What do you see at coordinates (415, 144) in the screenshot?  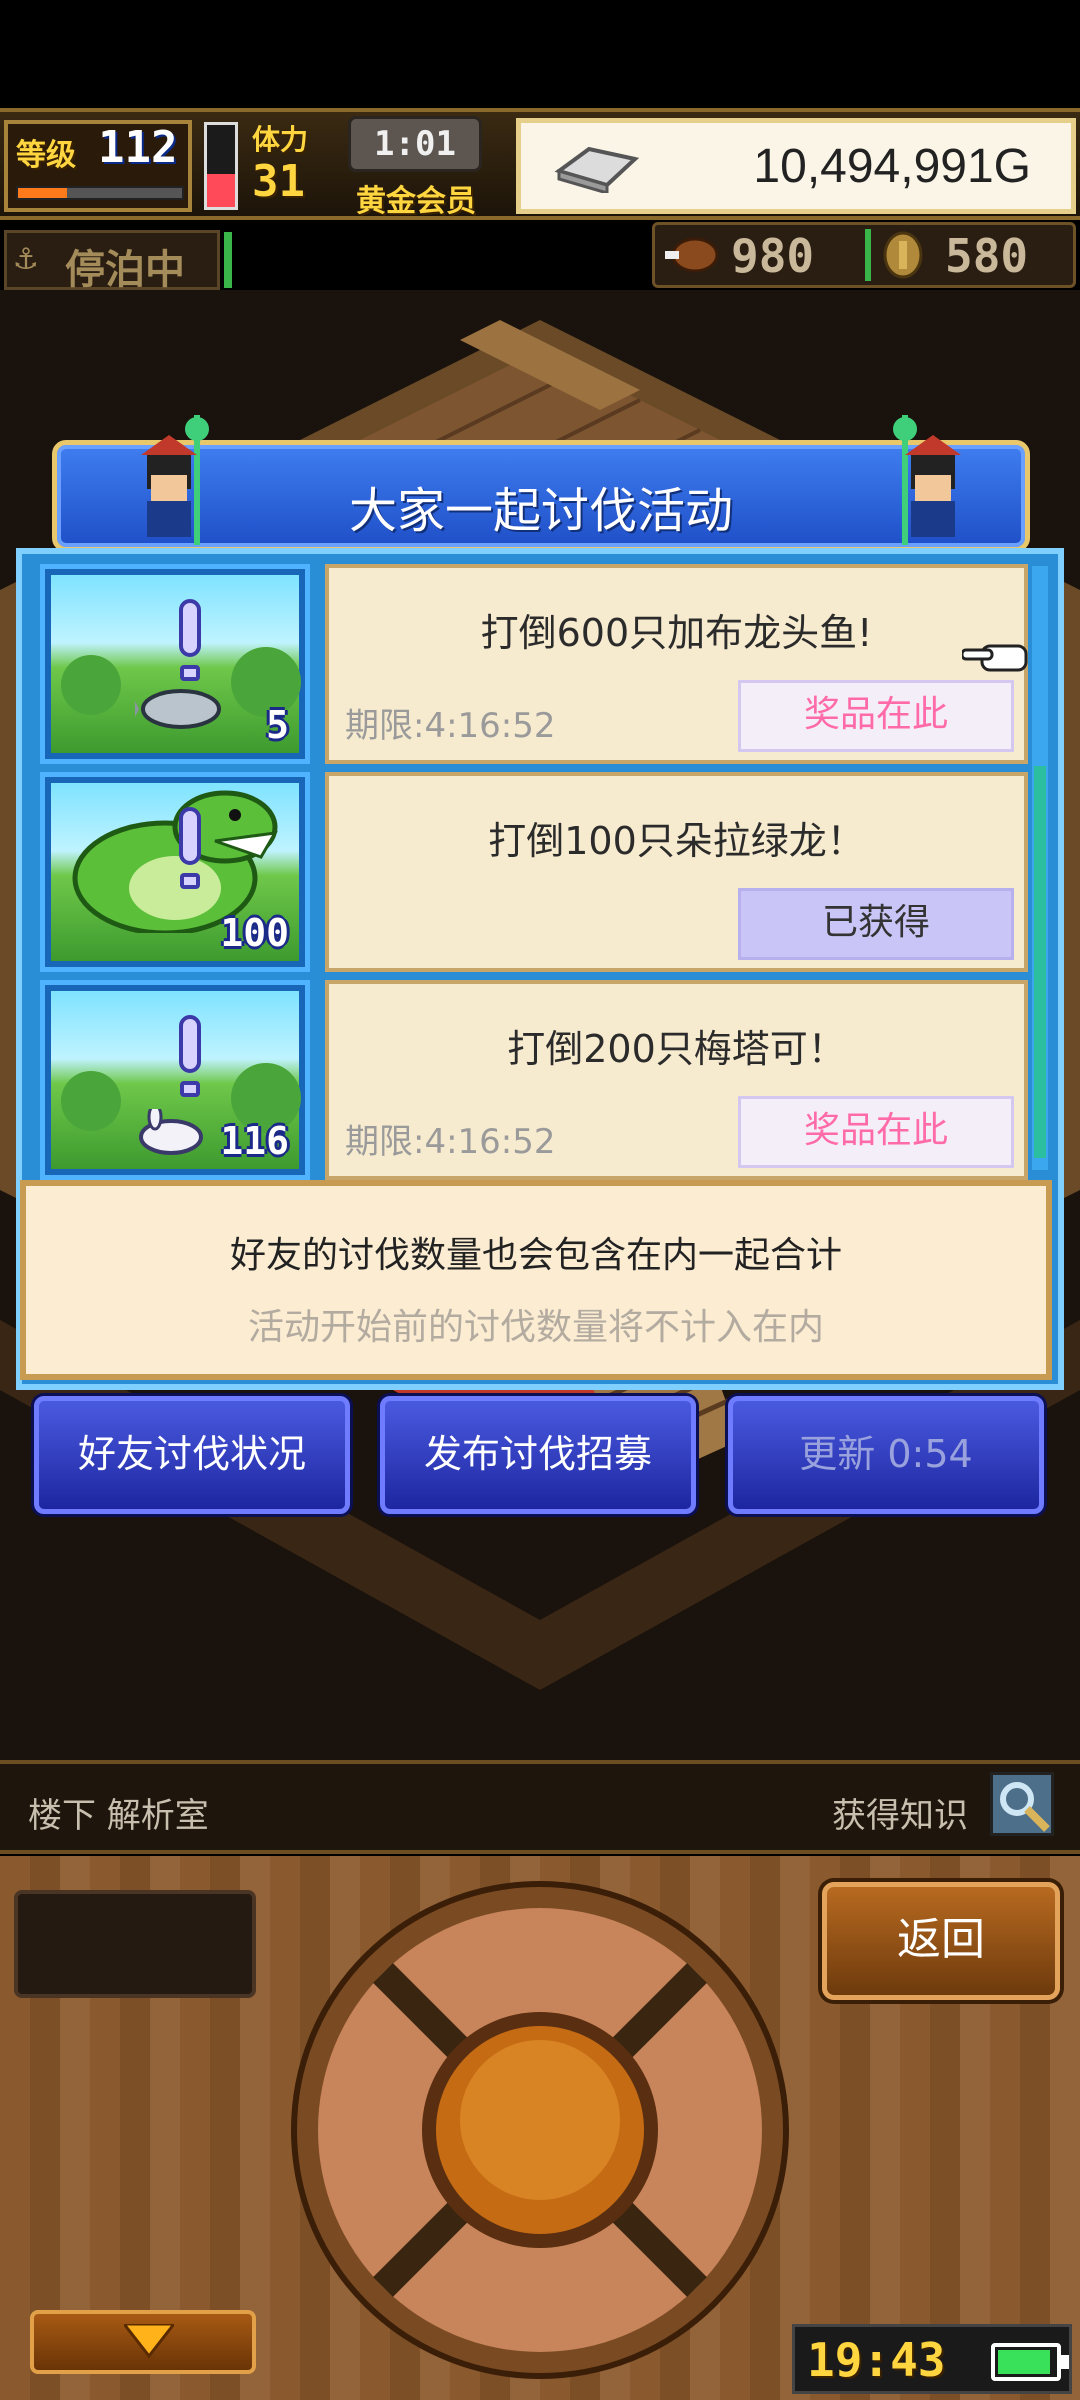 I see `event-timer: 1:01` at bounding box center [415, 144].